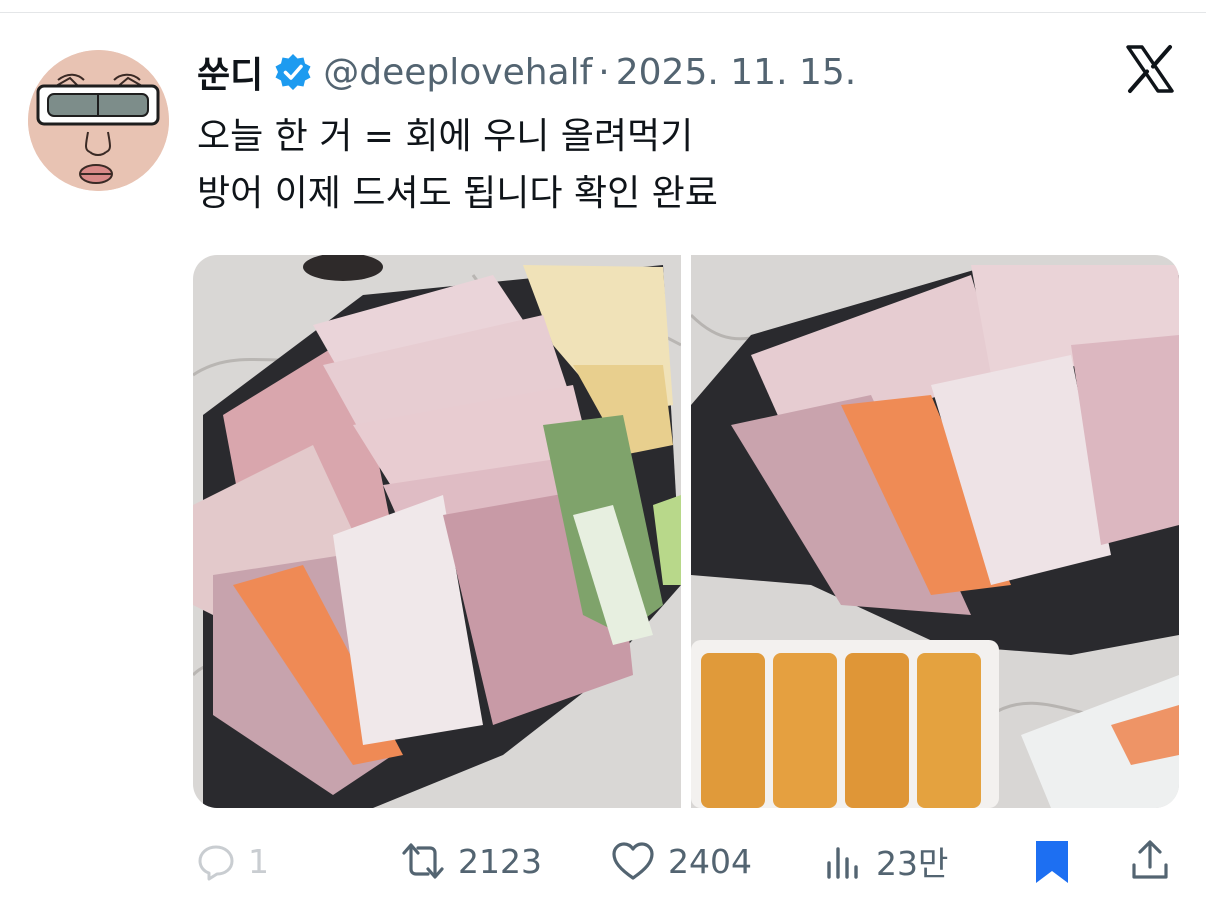 This screenshot has width=1206, height=918. Describe the element at coordinates (258, 861) in the screenshot. I see `reply-count: 1` at that location.